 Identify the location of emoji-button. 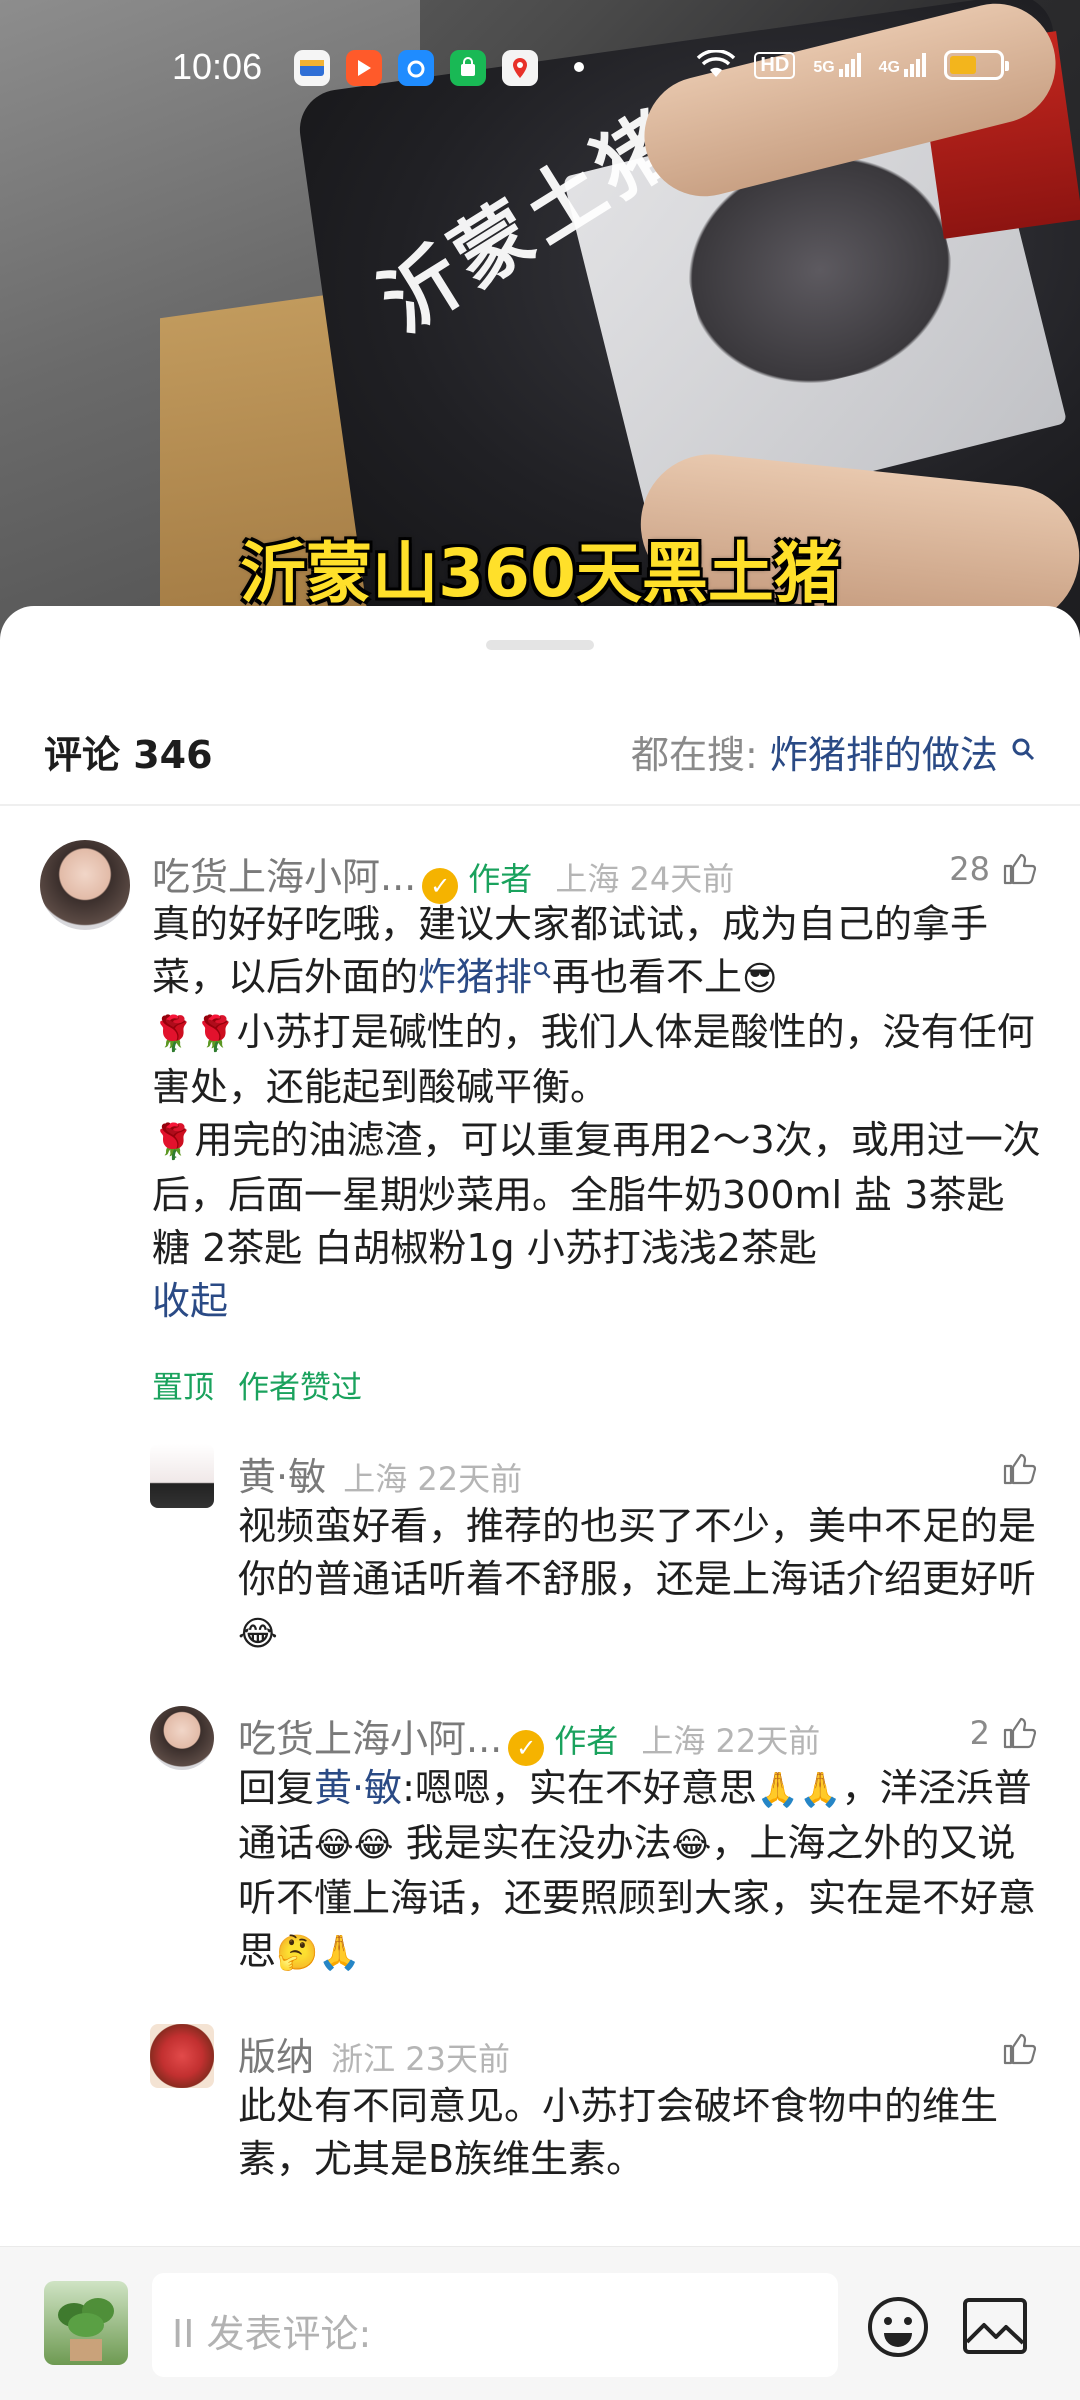
(898, 2329).